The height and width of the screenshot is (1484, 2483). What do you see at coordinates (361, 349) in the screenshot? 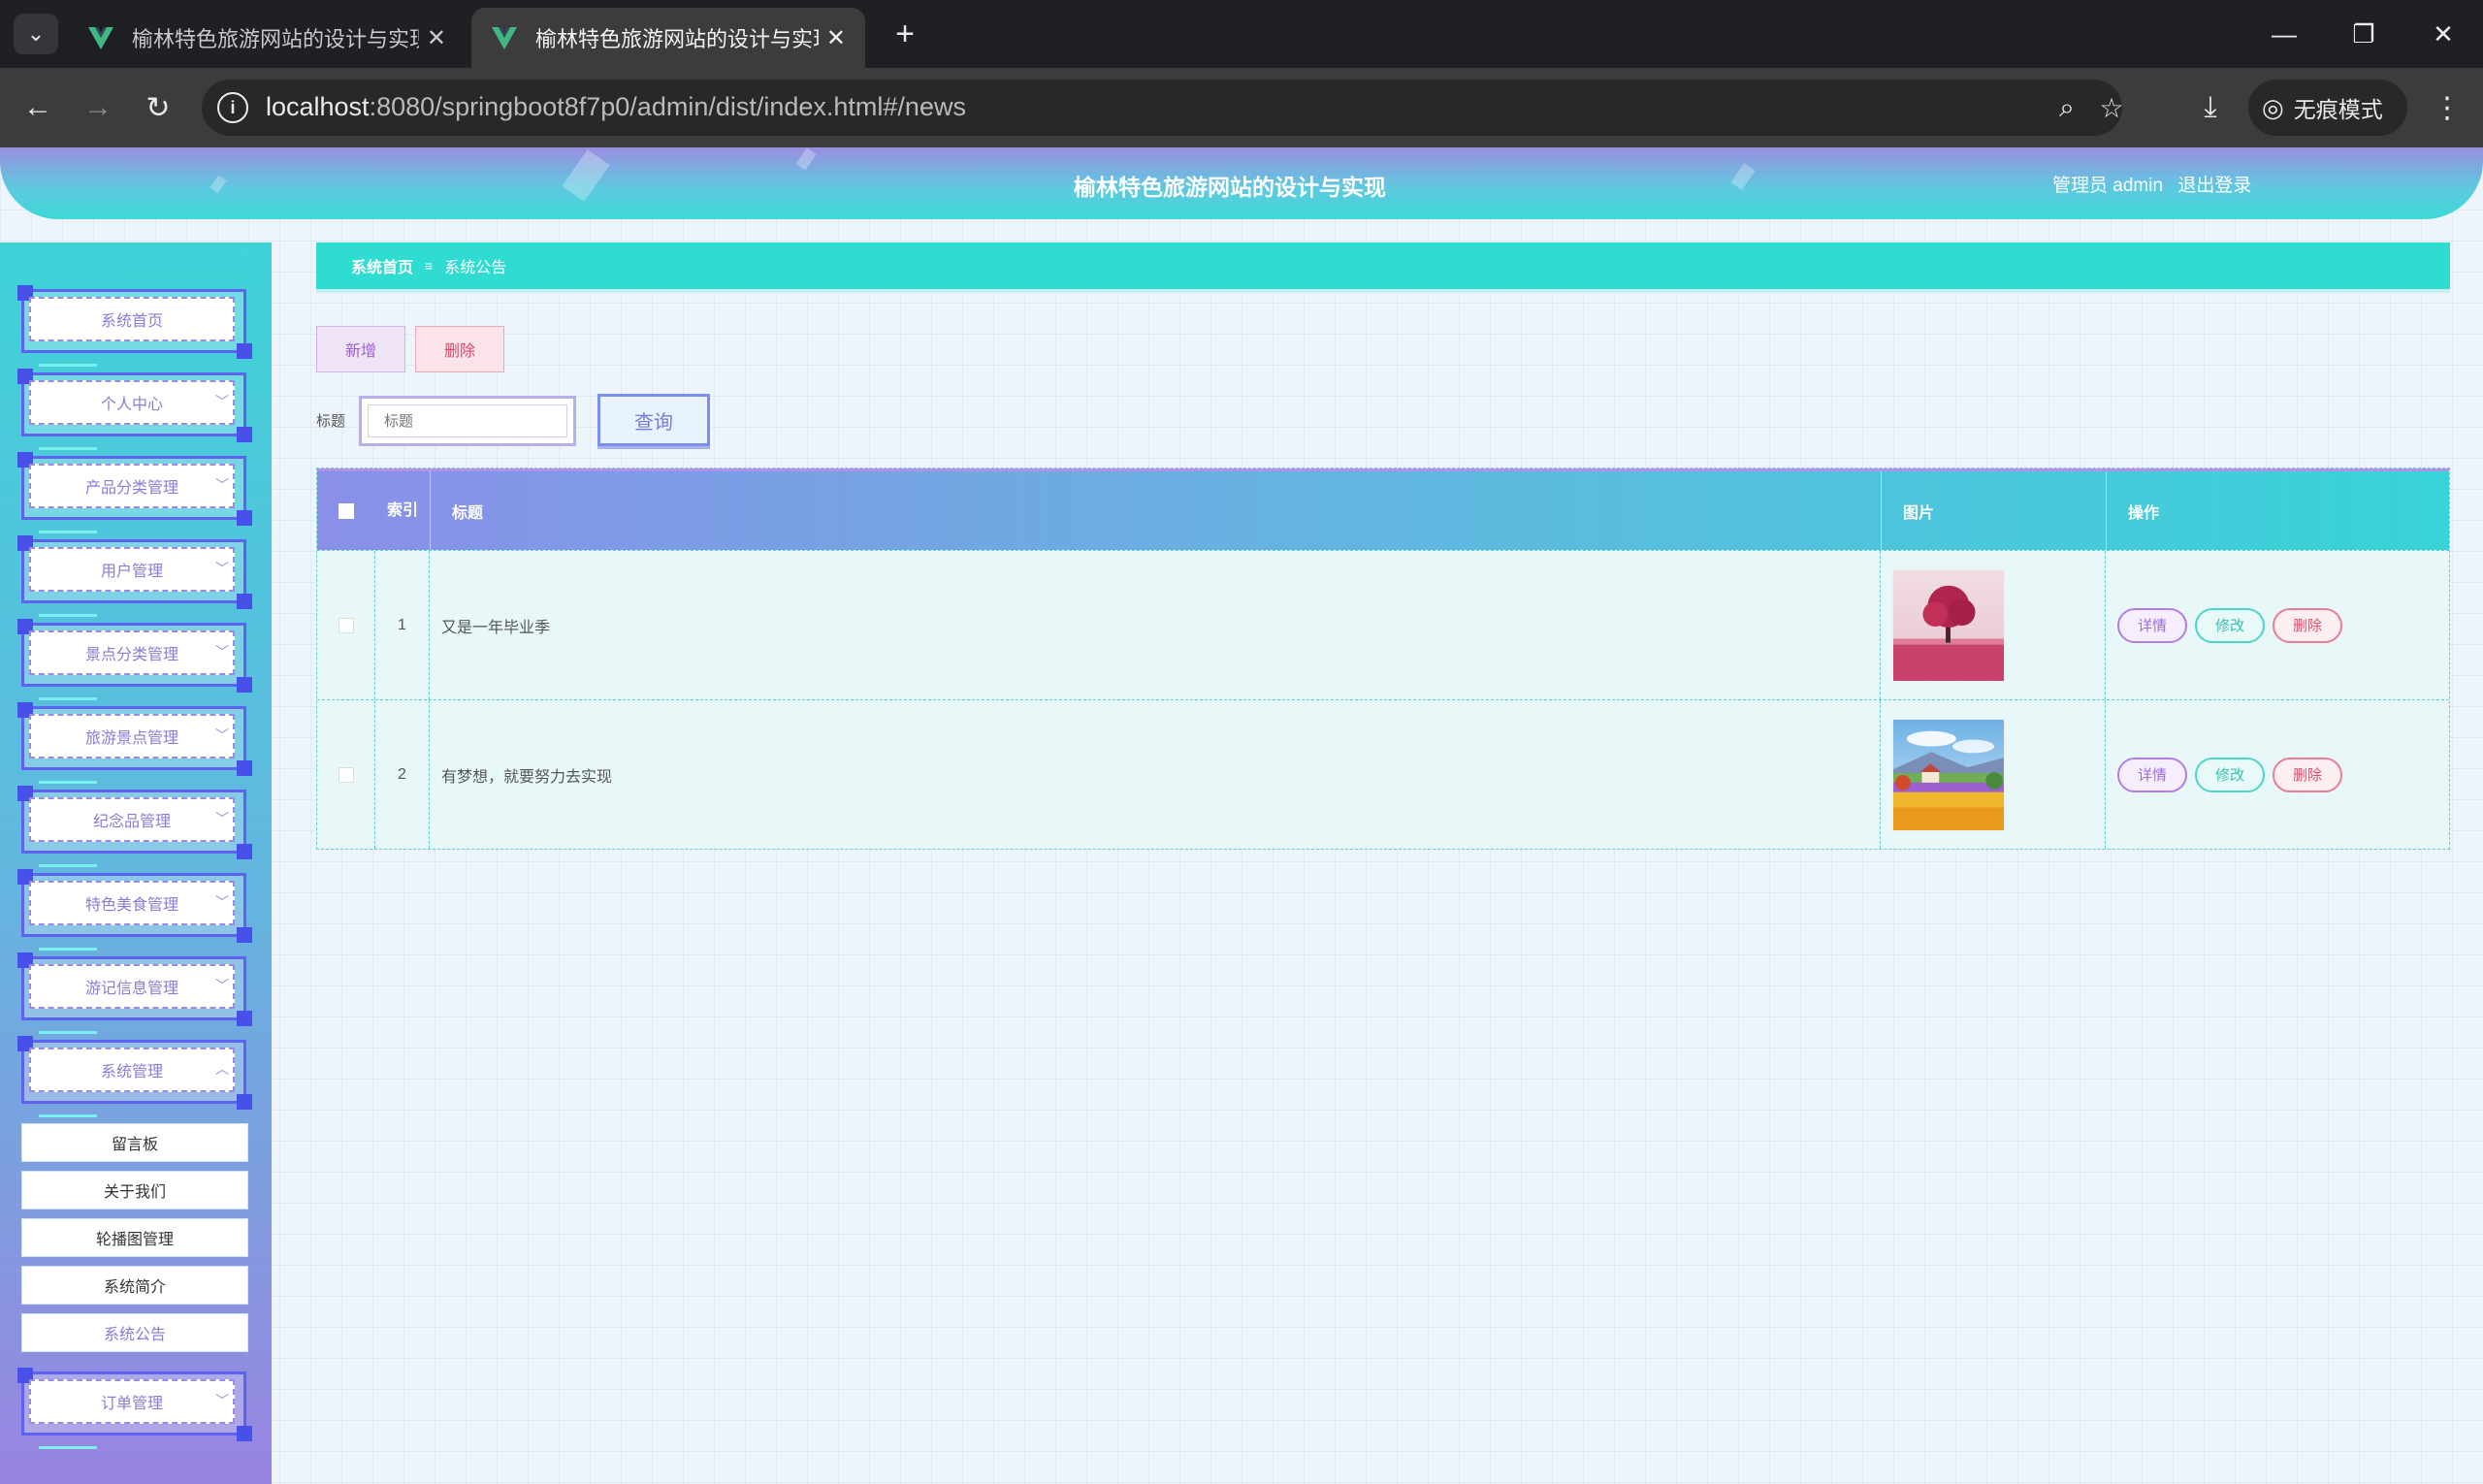
I see `add-button: 新增` at bounding box center [361, 349].